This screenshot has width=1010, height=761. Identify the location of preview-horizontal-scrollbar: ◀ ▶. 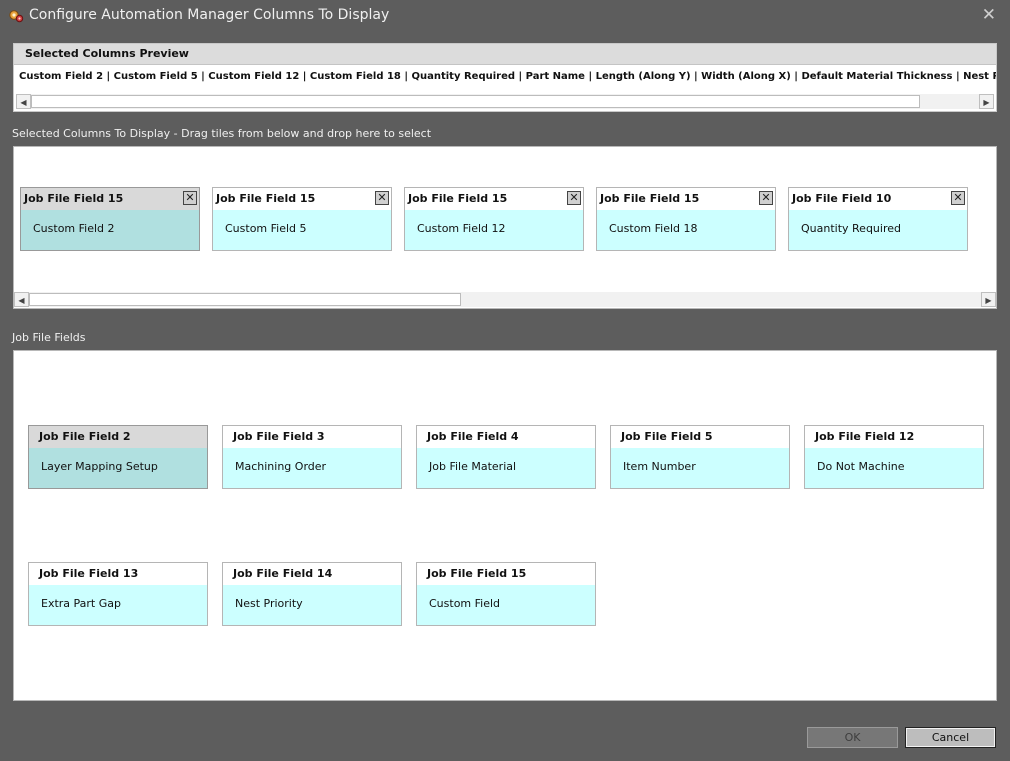
(505, 101).